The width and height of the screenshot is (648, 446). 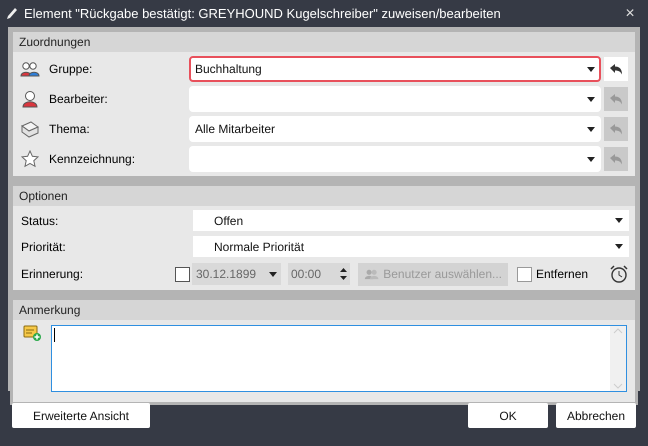 What do you see at coordinates (30, 129) in the screenshot?
I see `book-icon` at bounding box center [30, 129].